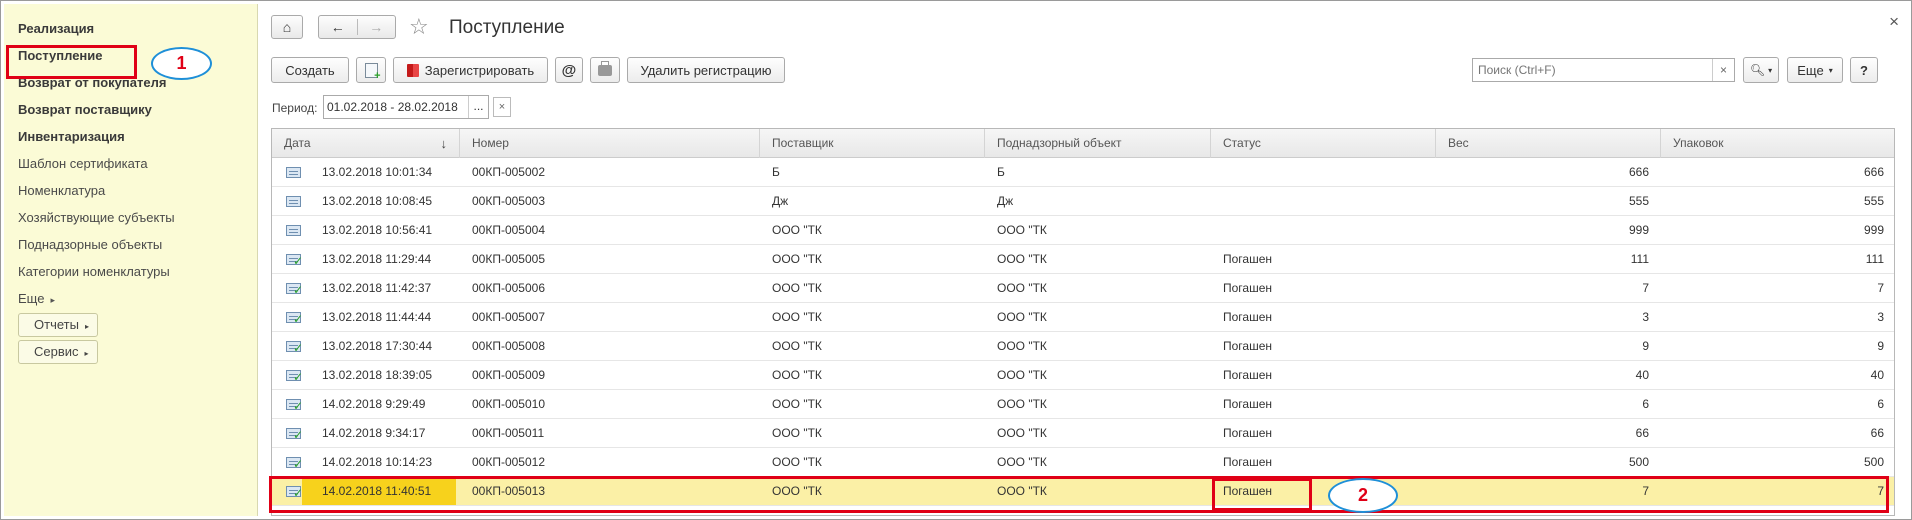 This screenshot has width=1912, height=520. What do you see at coordinates (310, 70) in the screenshot?
I see `create-button: Создать` at bounding box center [310, 70].